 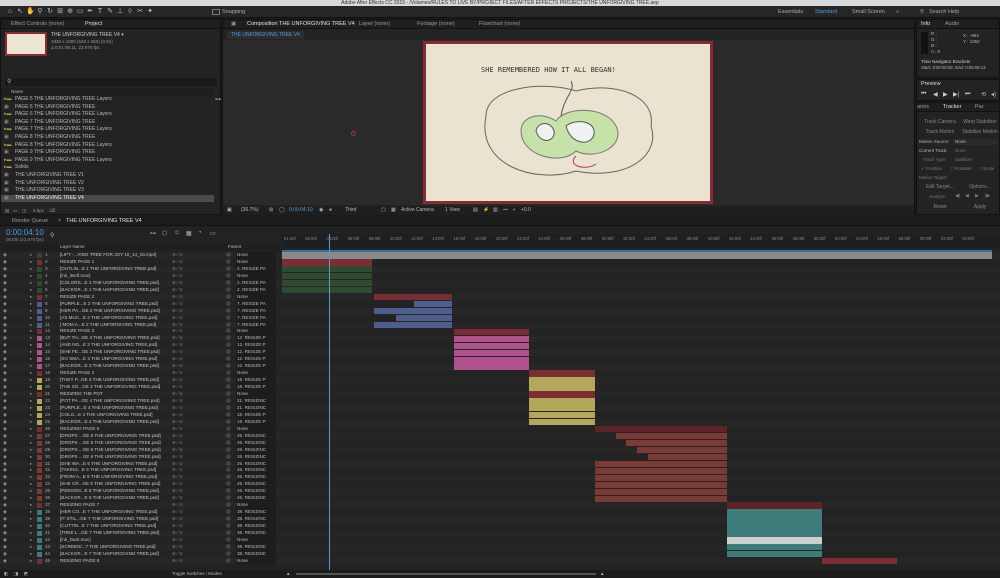 What do you see at coordinates (116, 373) in the screenshot?
I see `layer-name: RESIZE PAGE 4` at bounding box center [116, 373].